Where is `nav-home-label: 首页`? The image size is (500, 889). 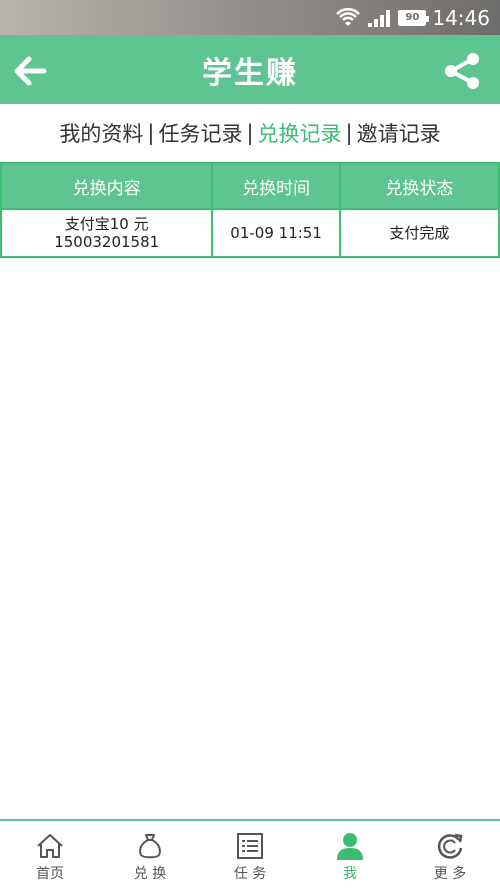
nav-home-label: 首页 is located at coordinates (50, 874).